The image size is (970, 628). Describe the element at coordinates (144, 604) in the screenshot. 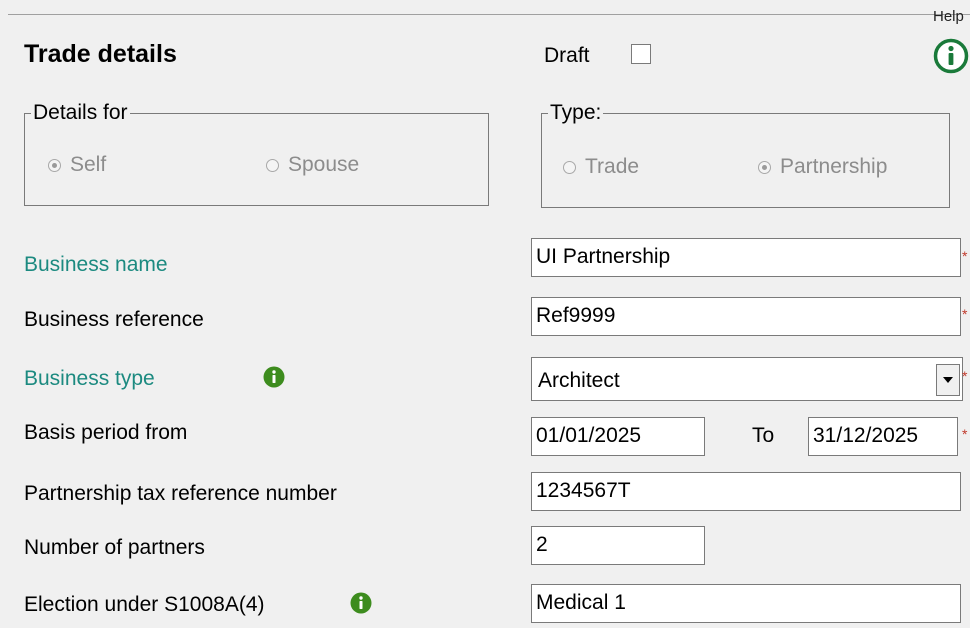

I see `election-label: Election under S1008A(4)` at that location.